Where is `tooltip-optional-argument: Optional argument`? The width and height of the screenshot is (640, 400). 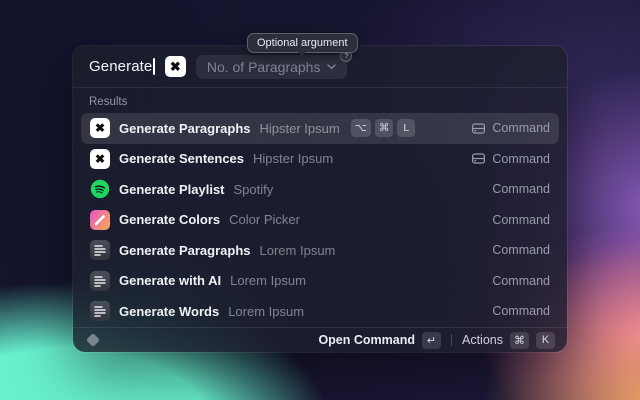
tooltip-optional-argument: Optional argument is located at coordinates (302, 44).